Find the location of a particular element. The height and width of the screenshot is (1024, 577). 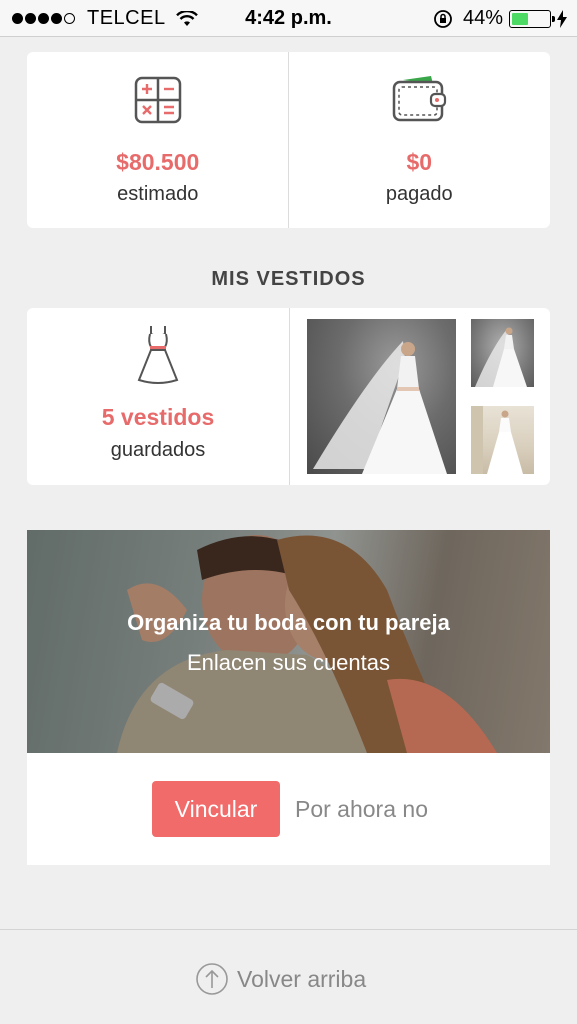

saved-dresses-summary: 5 vestidos guardados is located at coordinates (158, 396).